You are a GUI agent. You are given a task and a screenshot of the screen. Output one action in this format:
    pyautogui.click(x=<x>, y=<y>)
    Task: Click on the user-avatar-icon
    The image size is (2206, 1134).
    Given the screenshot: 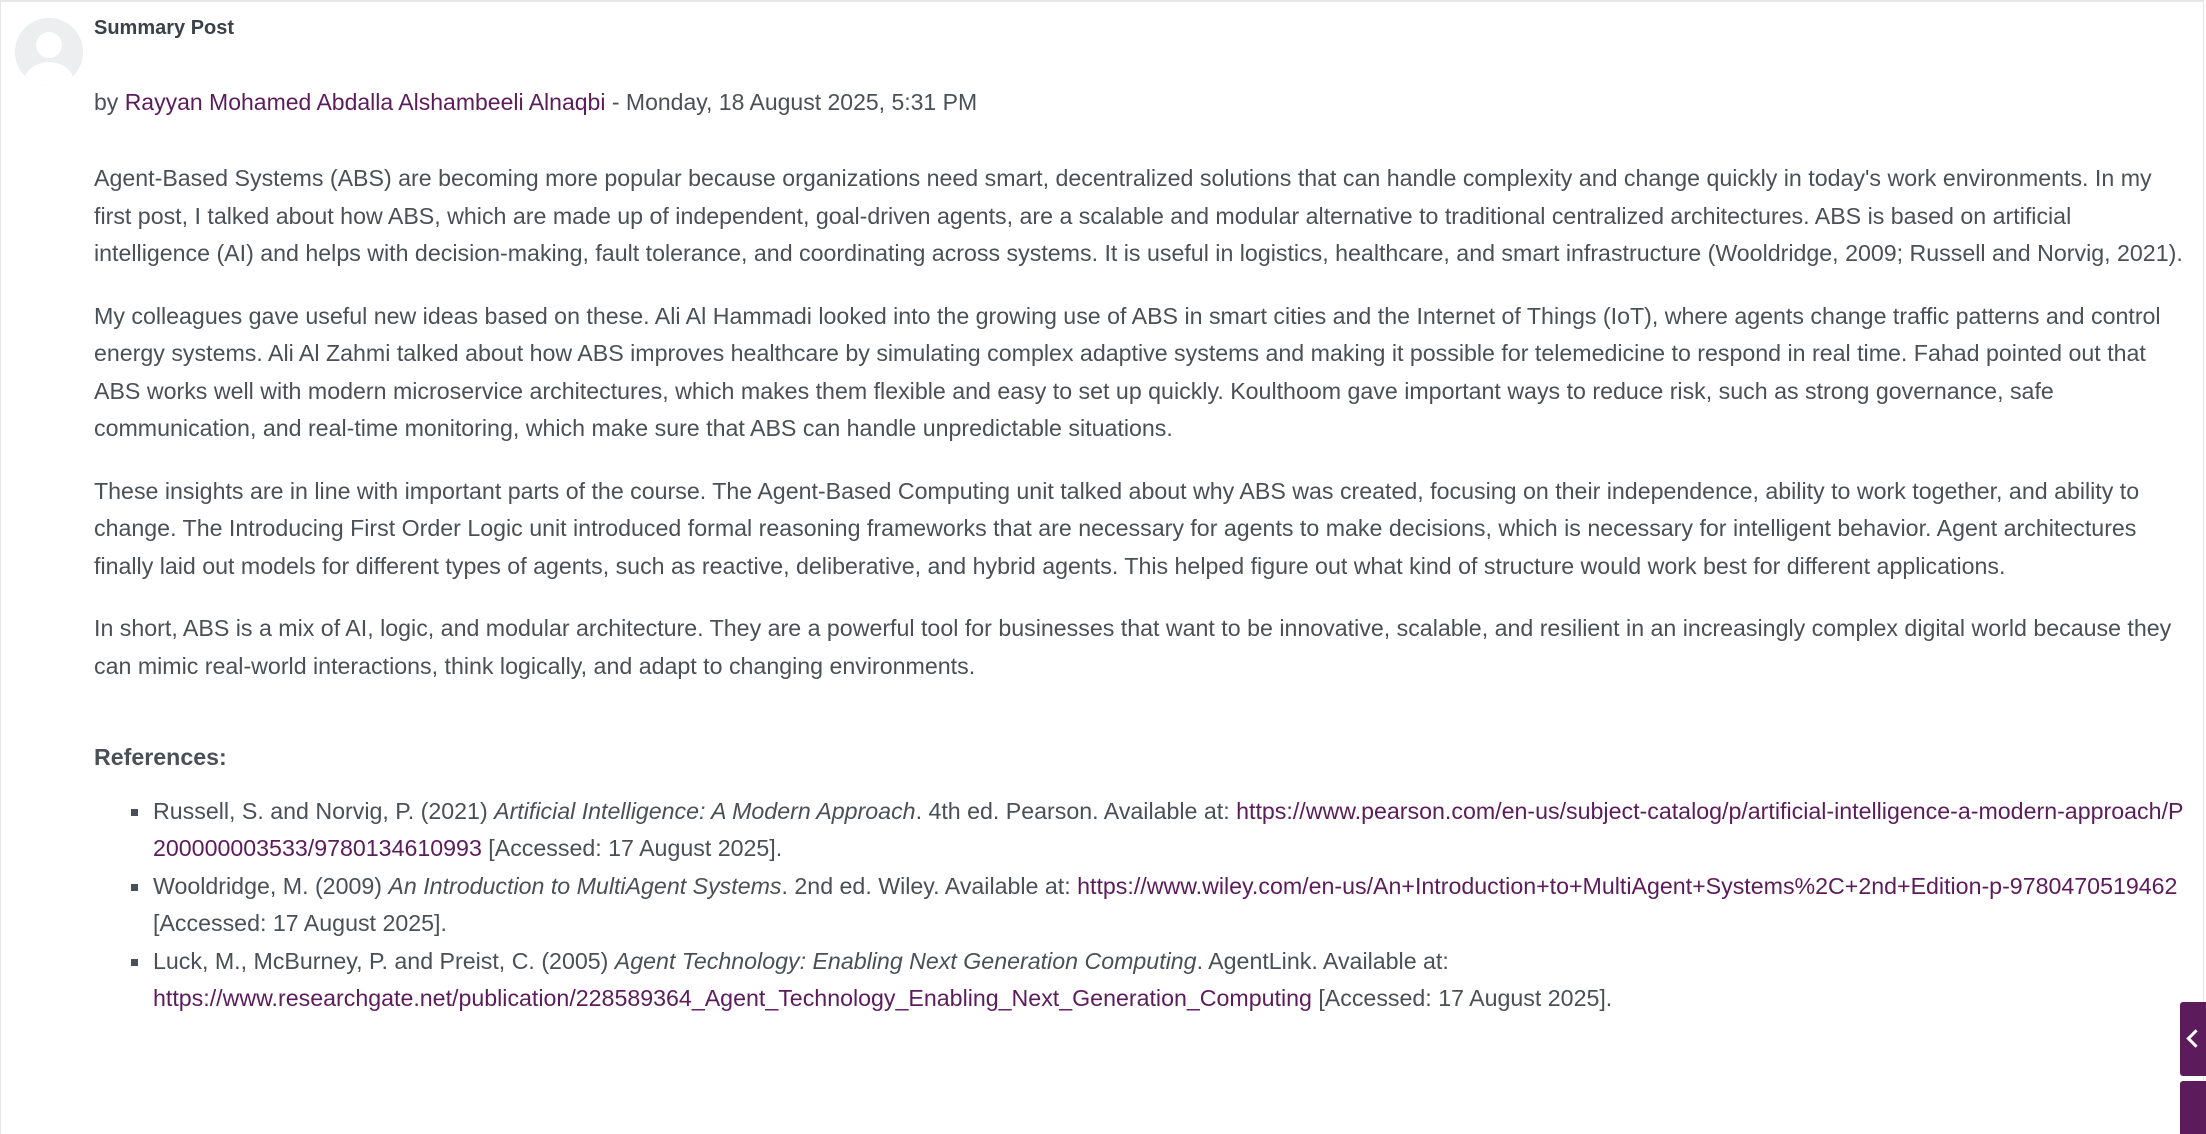 What is the action you would take?
    pyautogui.click(x=49, y=52)
    